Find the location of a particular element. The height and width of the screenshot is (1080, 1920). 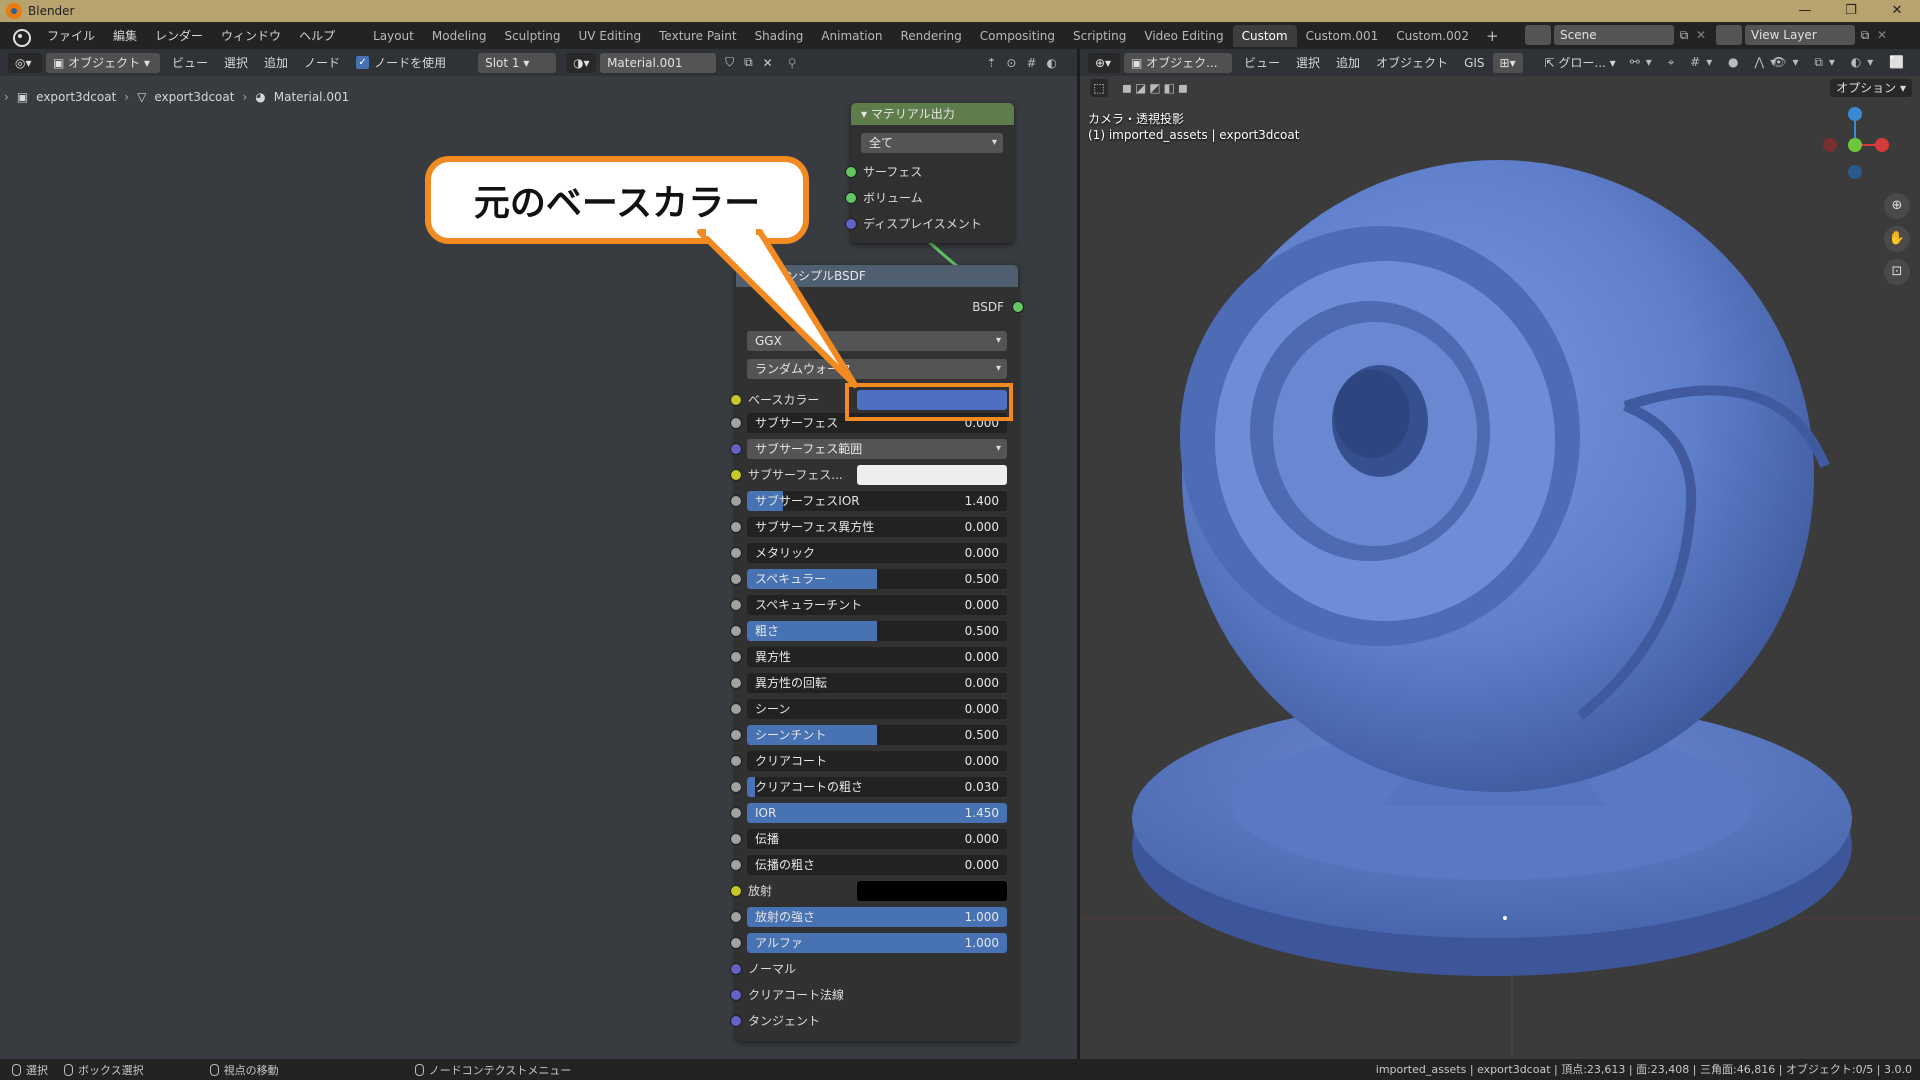

callout-pointer is located at coordinates (777, 305).